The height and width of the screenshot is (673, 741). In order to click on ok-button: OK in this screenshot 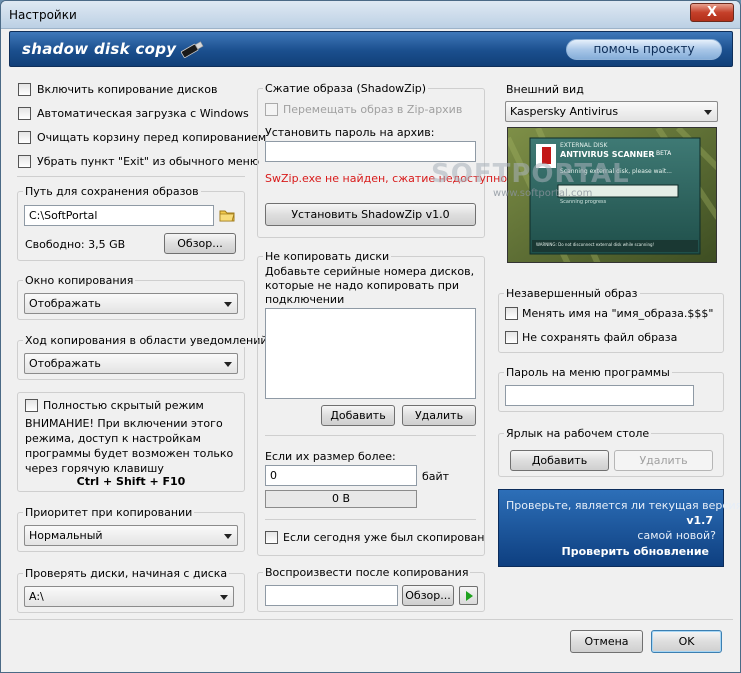, I will do `click(686, 641)`.